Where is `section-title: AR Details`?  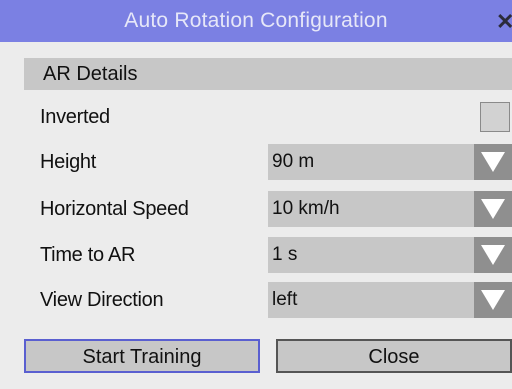 section-title: AR Details is located at coordinates (90, 74).